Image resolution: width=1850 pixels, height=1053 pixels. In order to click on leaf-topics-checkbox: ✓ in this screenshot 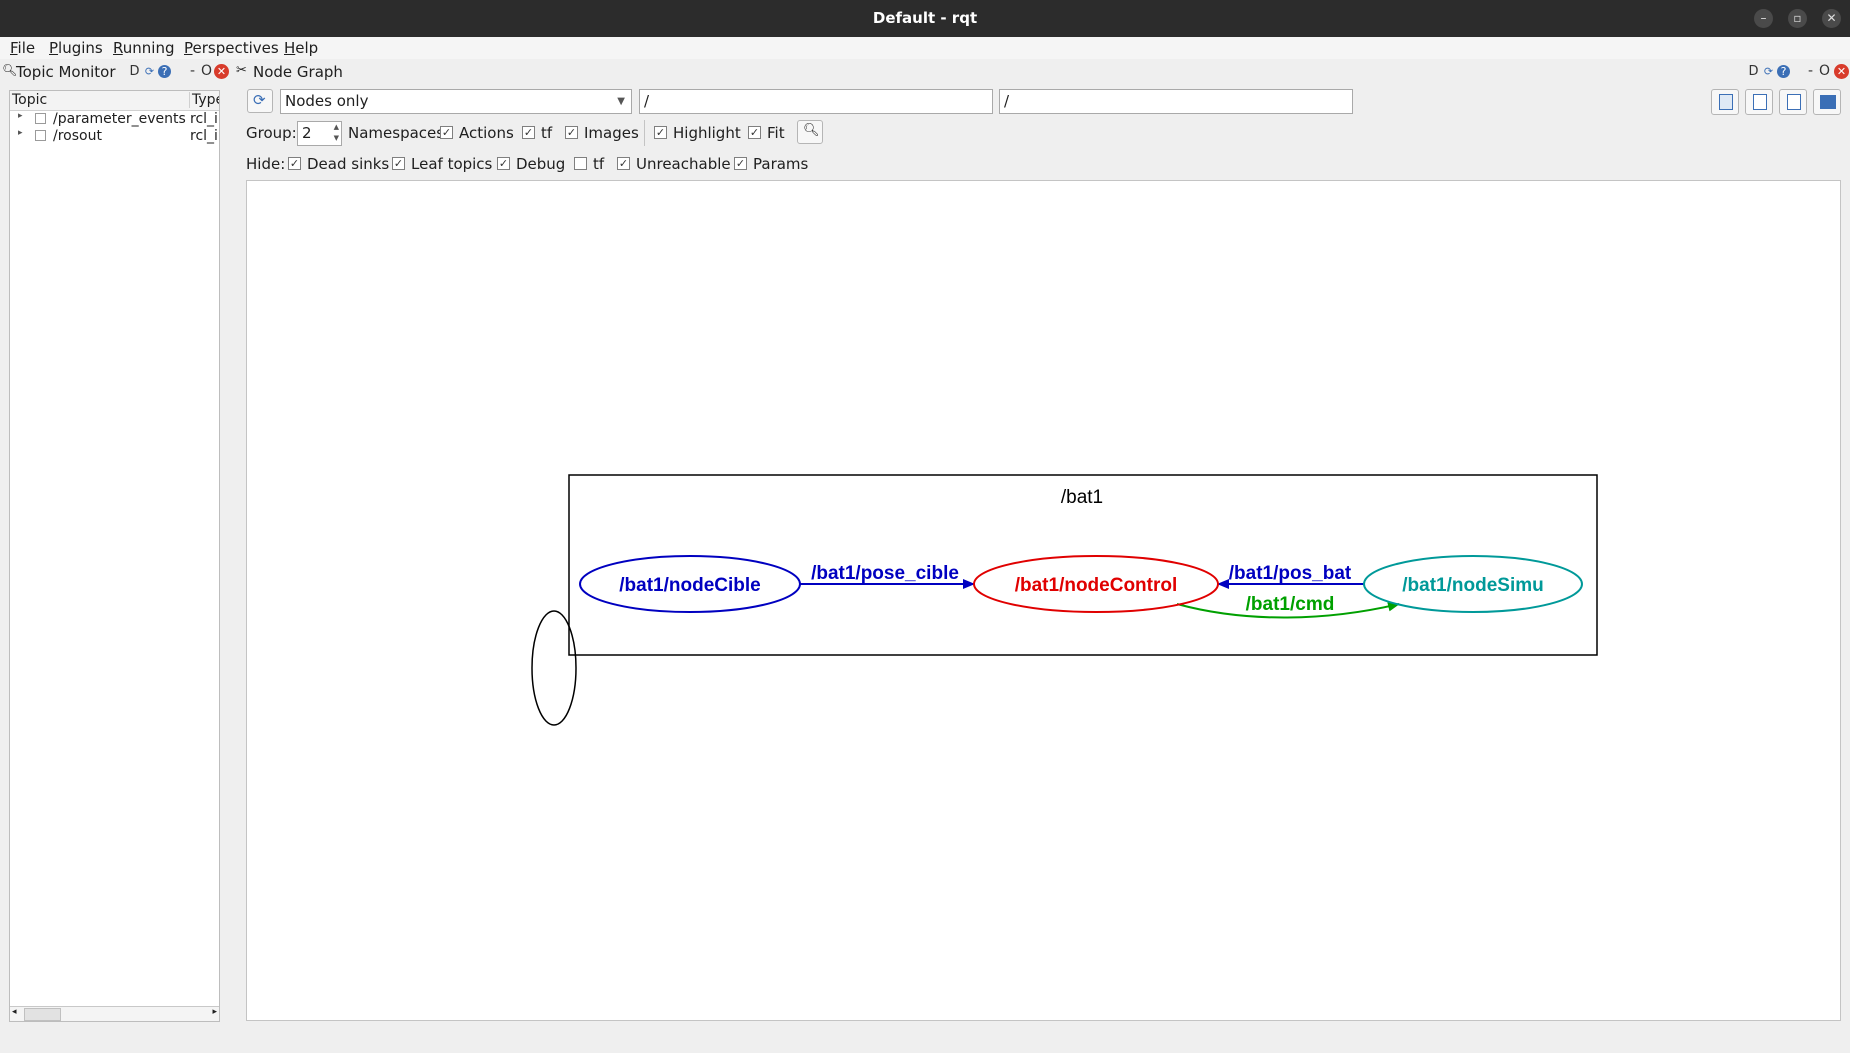, I will do `click(398, 163)`.